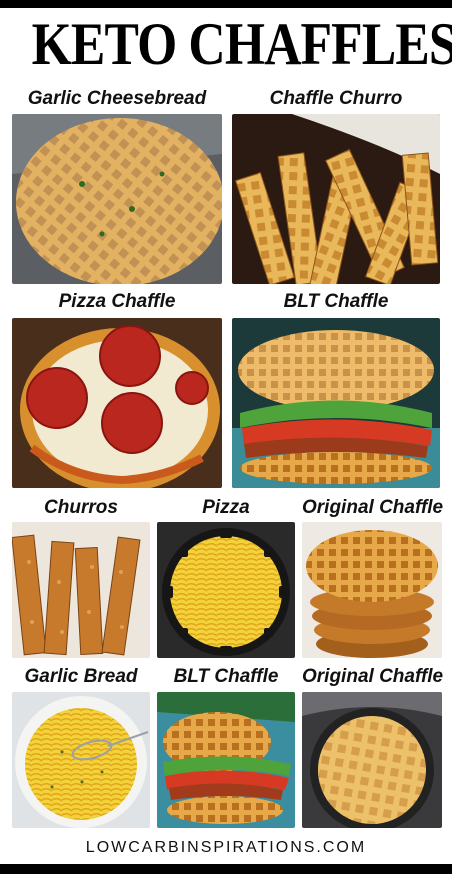 Image resolution: width=452 pixels, height=874 pixels. Describe the element at coordinates (336, 98) in the screenshot. I see `caption-chaffle-churro: Chaffle Churro` at that location.